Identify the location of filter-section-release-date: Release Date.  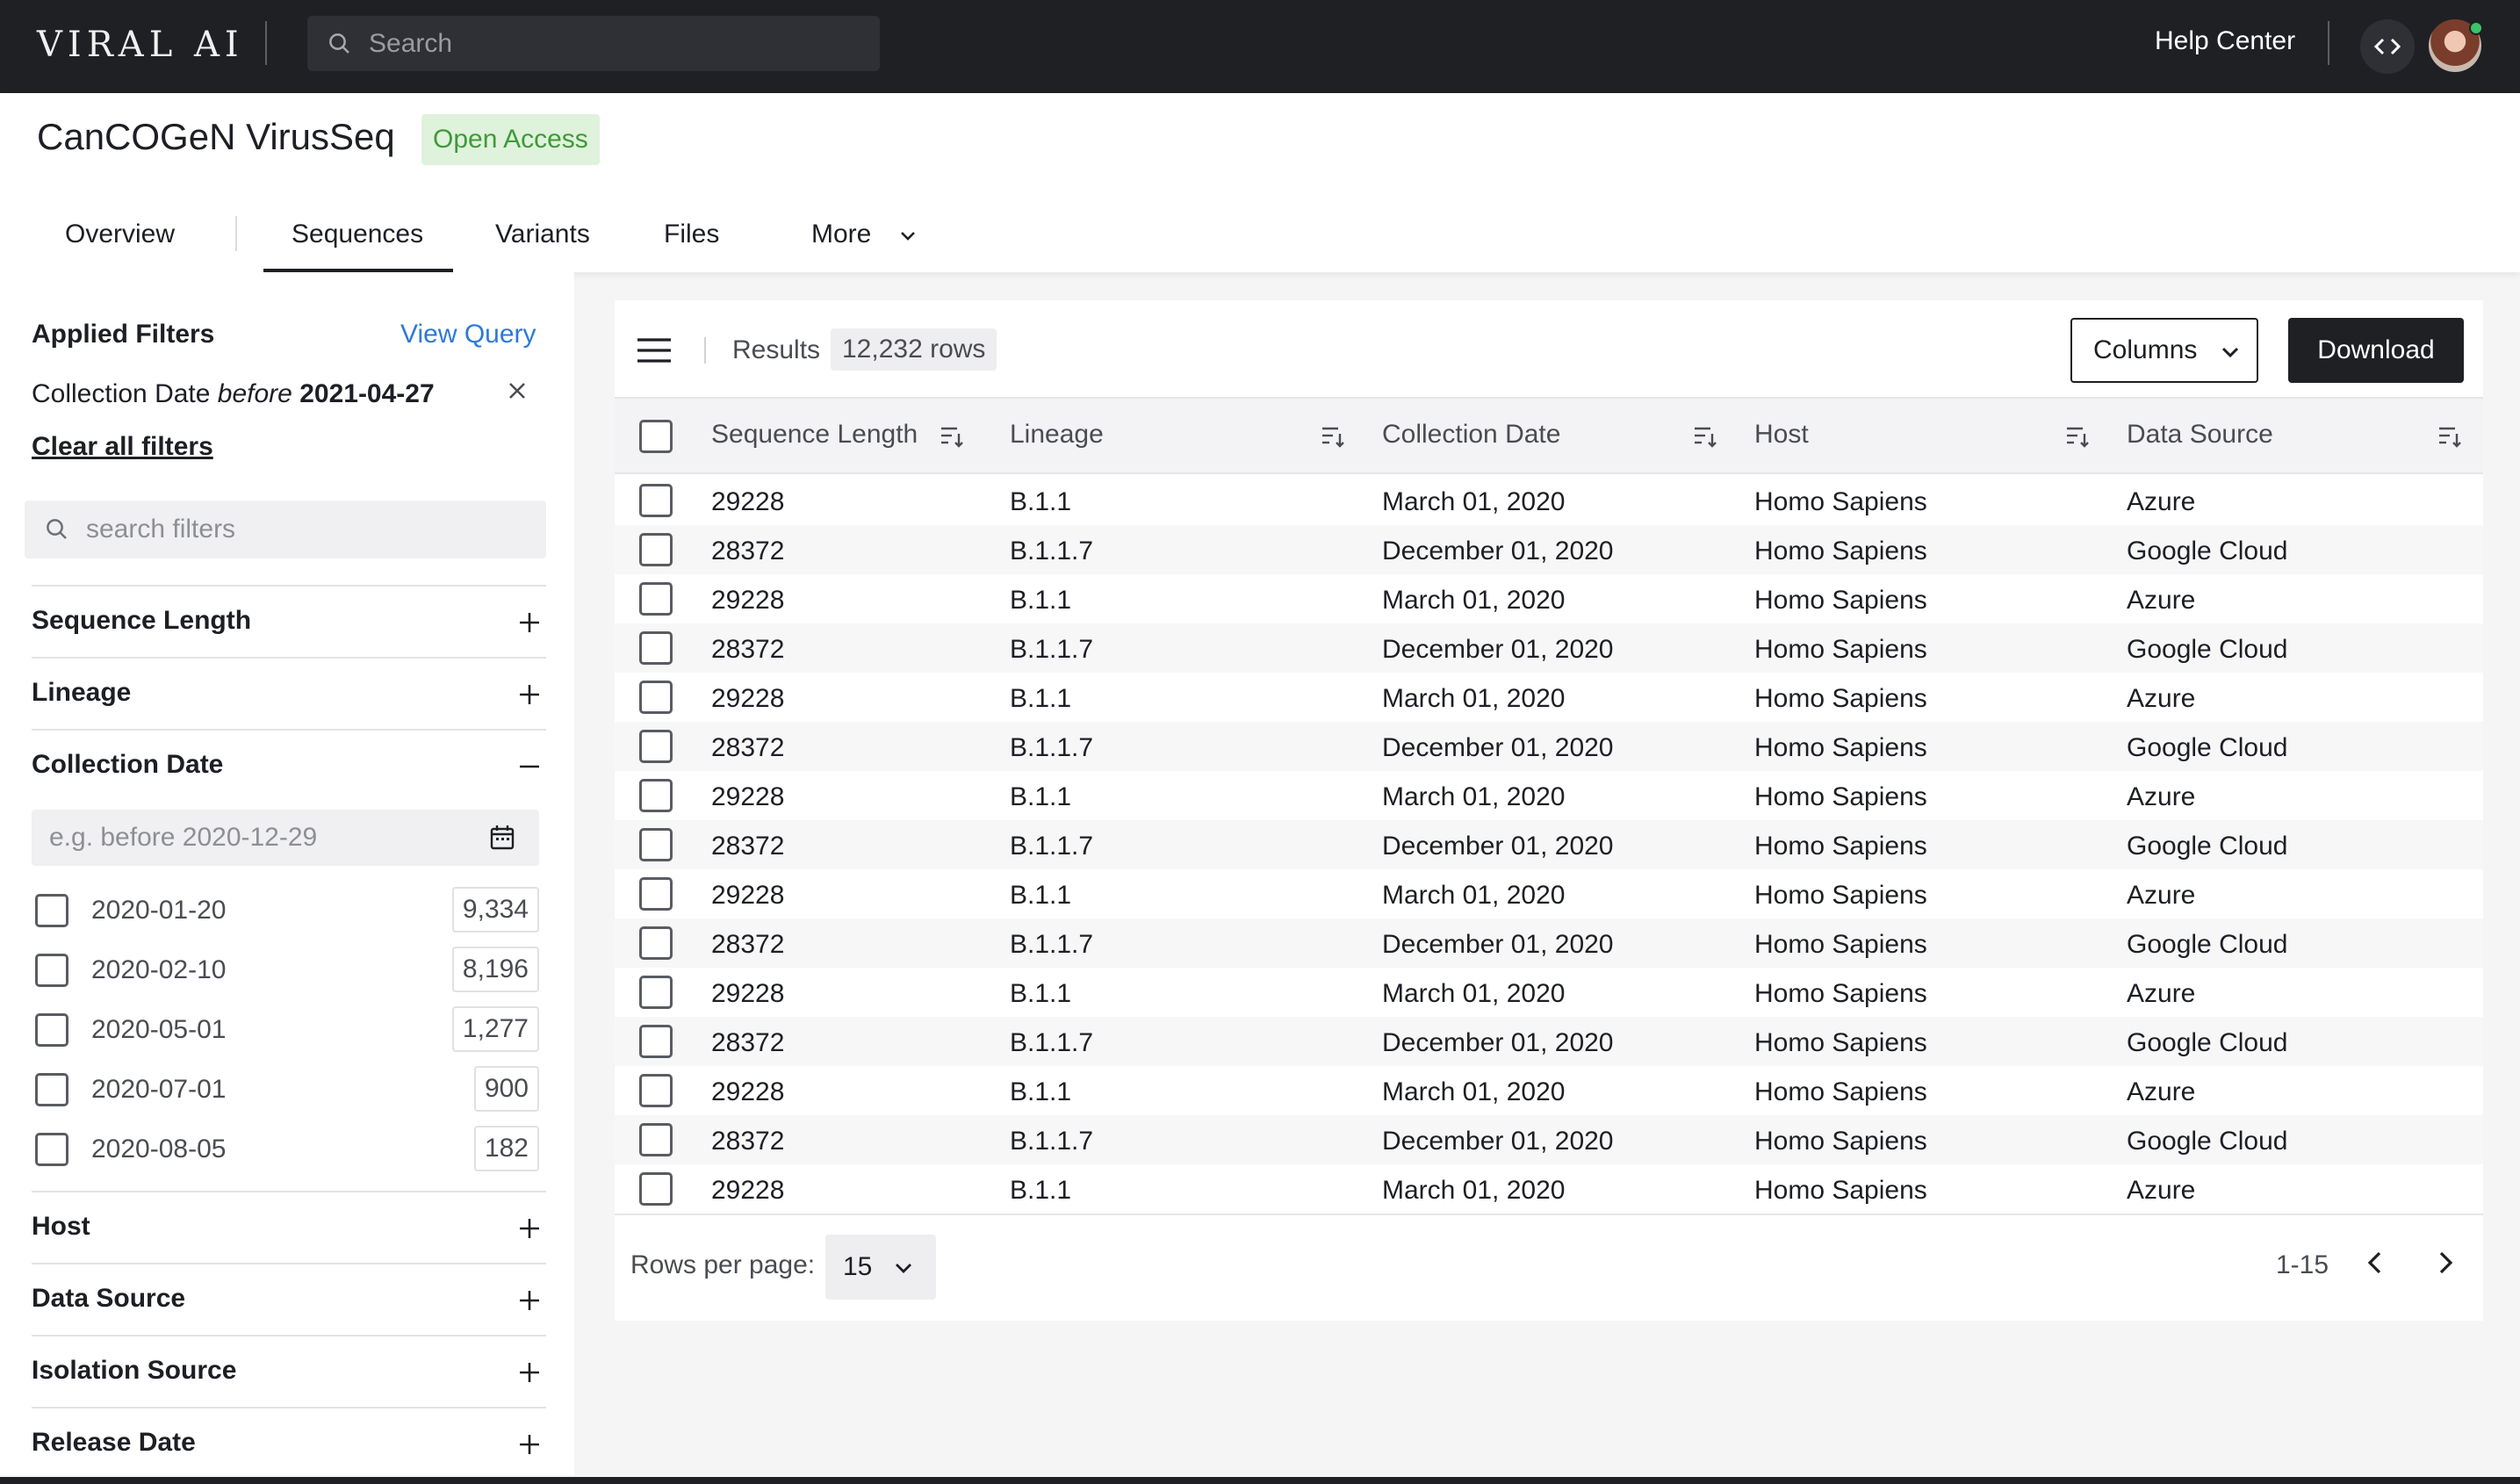
(289, 1443).